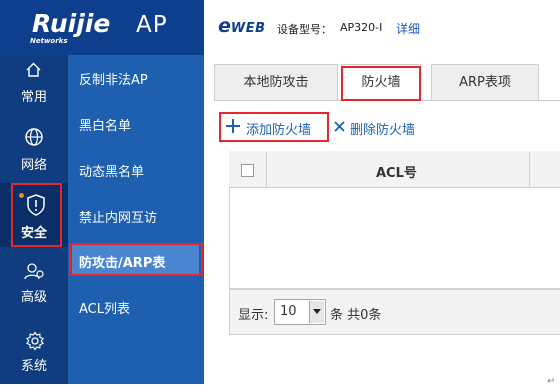  What do you see at coordinates (33, 97) in the screenshot?
I see `nav-item-label: 常用` at bounding box center [33, 97].